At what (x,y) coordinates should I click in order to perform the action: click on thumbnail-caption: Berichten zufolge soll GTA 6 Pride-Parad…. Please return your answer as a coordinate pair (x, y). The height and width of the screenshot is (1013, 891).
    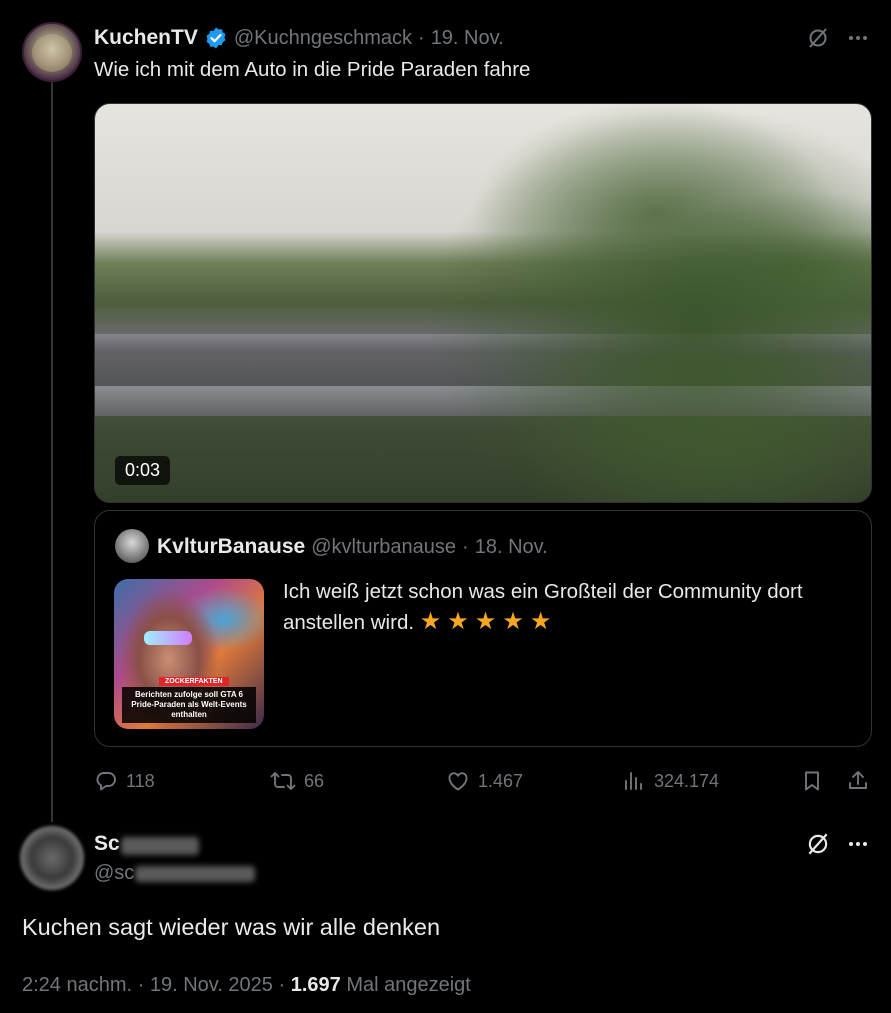
    Looking at the image, I should click on (189, 705).